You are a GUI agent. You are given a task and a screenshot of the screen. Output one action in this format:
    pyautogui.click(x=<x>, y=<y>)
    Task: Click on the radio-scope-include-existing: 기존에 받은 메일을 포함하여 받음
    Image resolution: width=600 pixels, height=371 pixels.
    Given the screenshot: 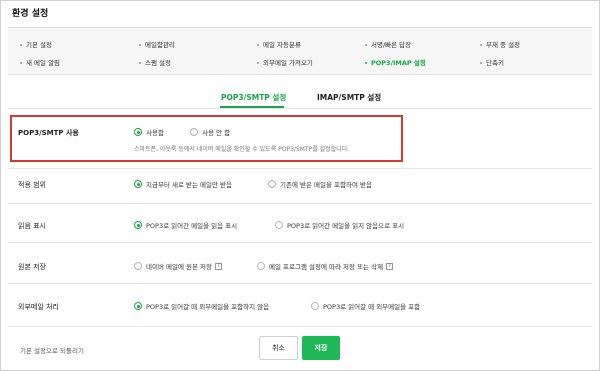 What is the action you would take?
    pyautogui.click(x=320, y=184)
    